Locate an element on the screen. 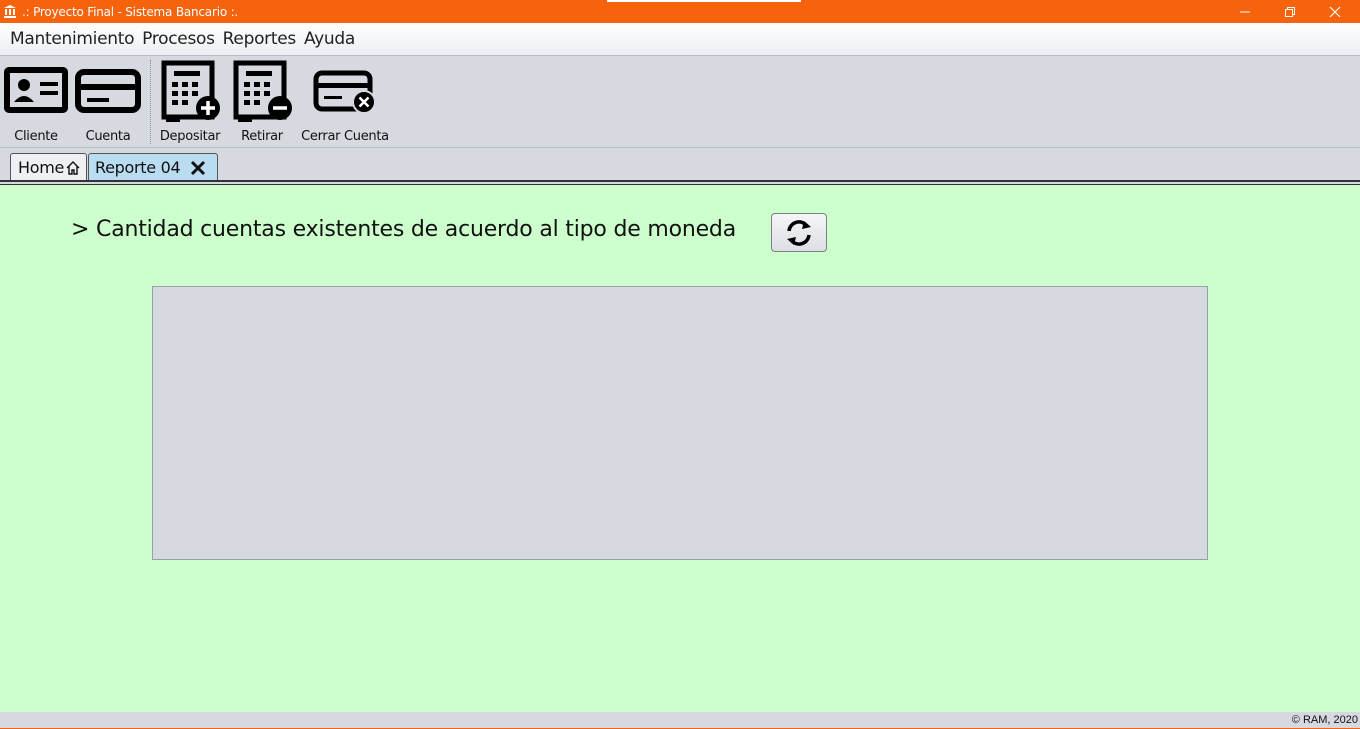 The image size is (1360, 729). cerrar-cuenta-button: Cerrar Cuenta is located at coordinates (345, 102).